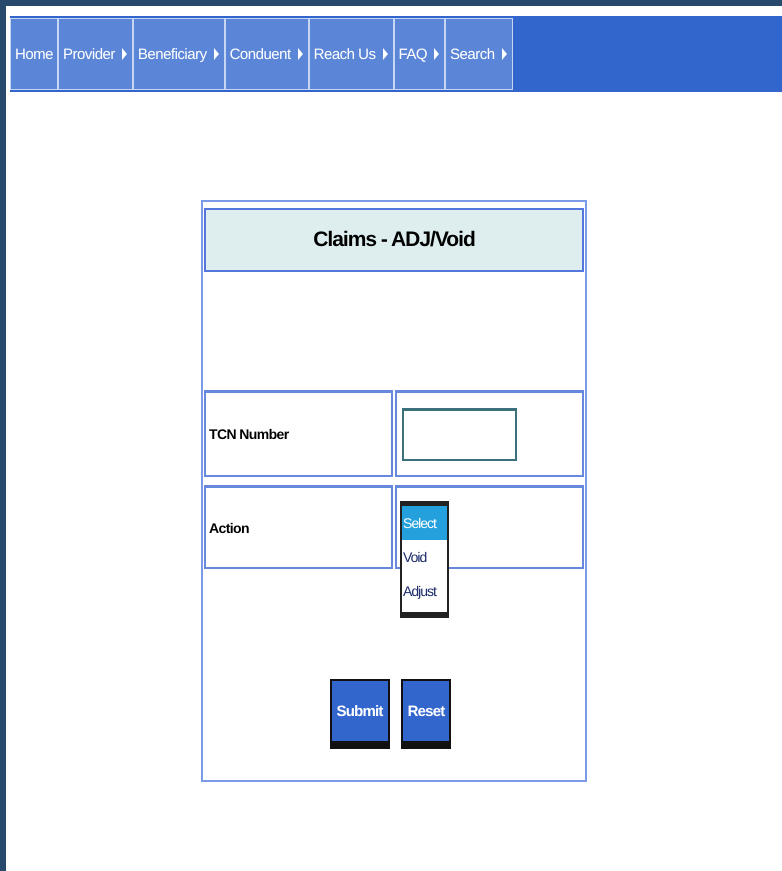  What do you see at coordinates (479, 54) in the screenshot?
I see `nav-item: Search` at bounding box center [479, 54].